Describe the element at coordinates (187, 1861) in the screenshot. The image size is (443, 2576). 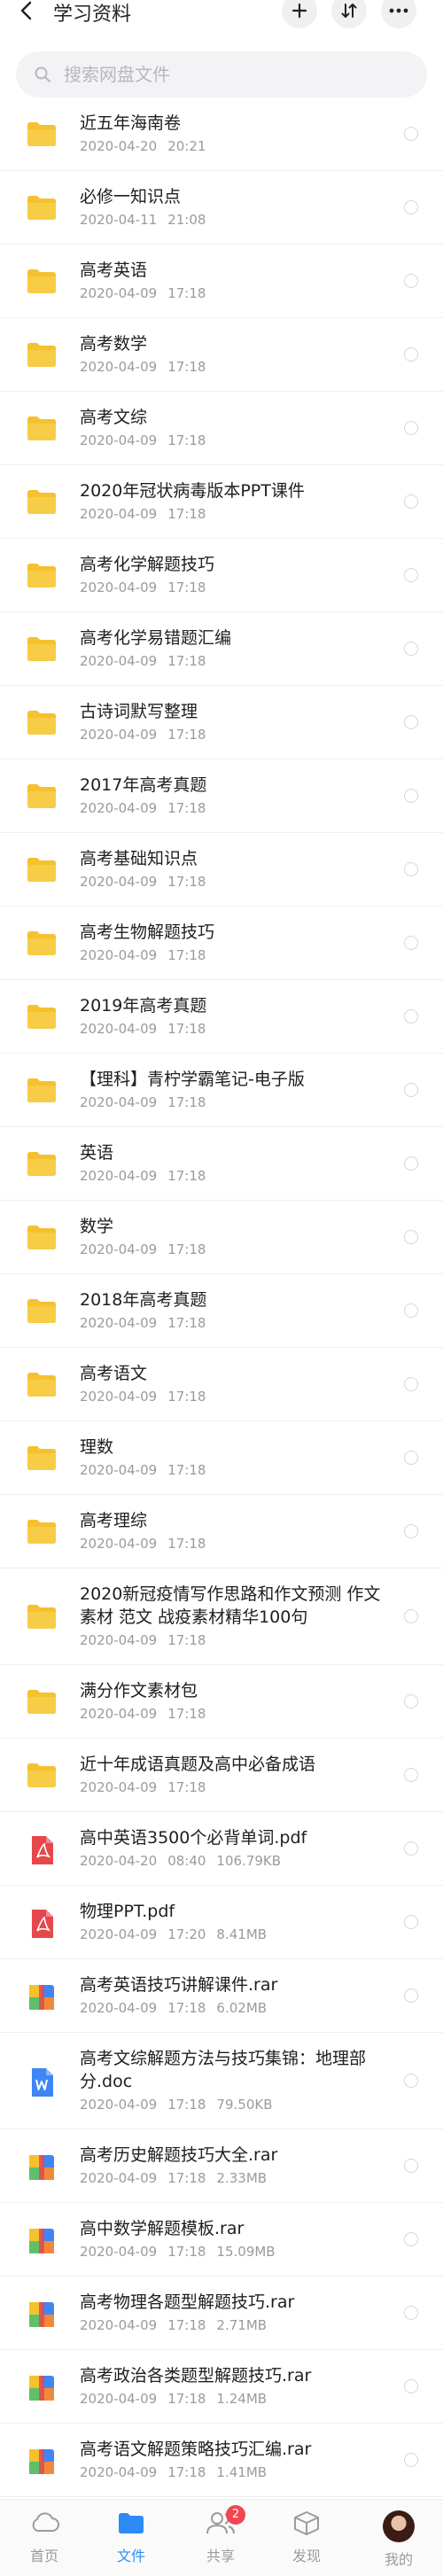
I see `file-time: 08:40` at that location.